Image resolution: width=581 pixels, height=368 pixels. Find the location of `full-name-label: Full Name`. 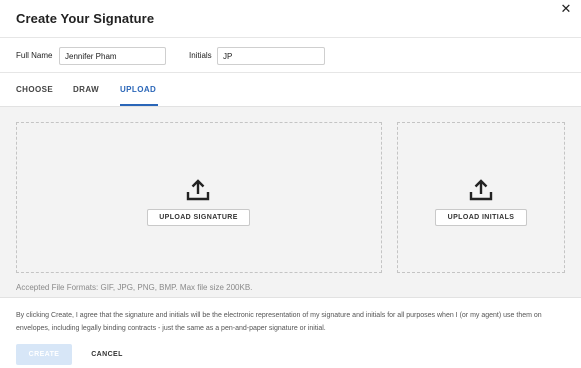

full-name-label: Full Name is located at coordinates (34, 55).